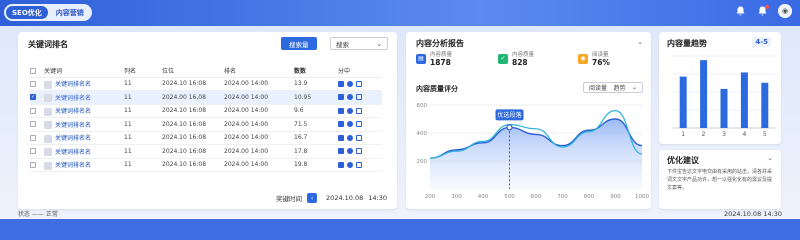 Image resolution: width=800 pixels, height=240 pixels. I want to click on row-checkbox: ✓, so click(33, 97).